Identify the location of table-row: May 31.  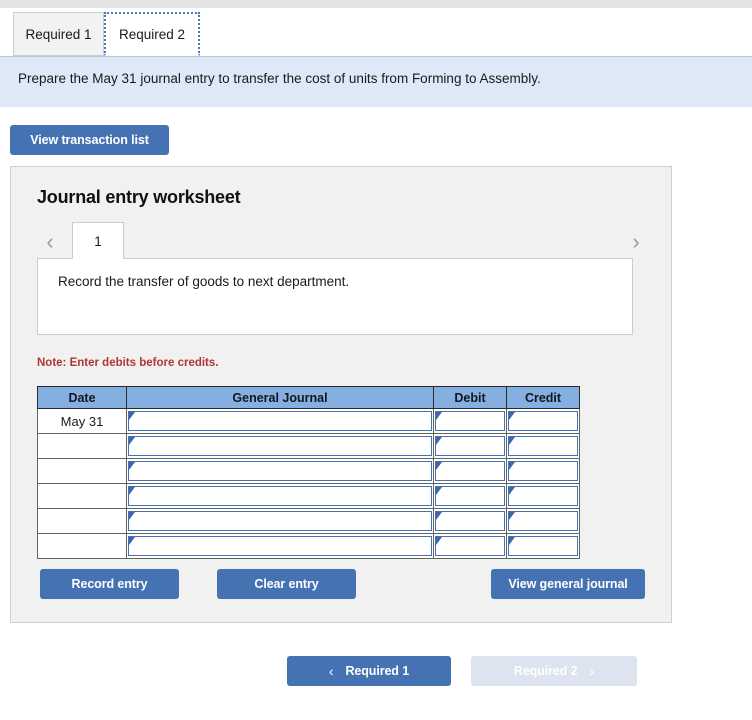
(308, 421).